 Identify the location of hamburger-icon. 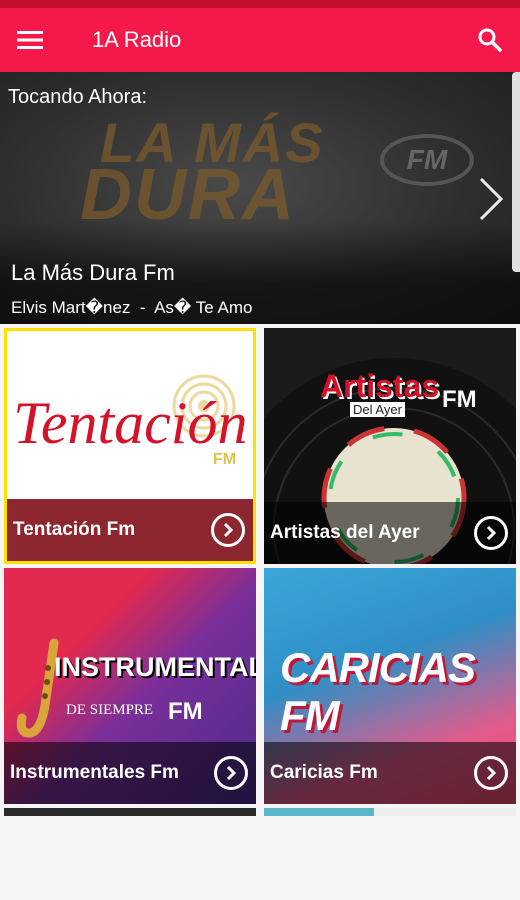
(30, 40).